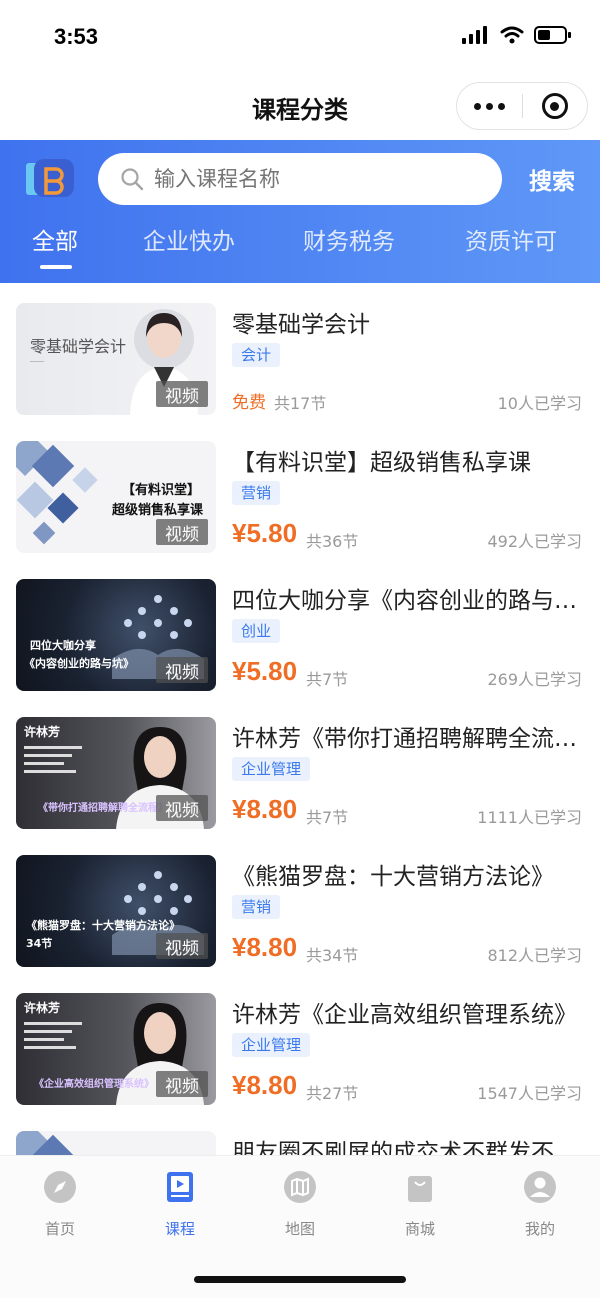  Describe the element at coordinates (314, 179) in the screenshot. I see `search-input` at that location.